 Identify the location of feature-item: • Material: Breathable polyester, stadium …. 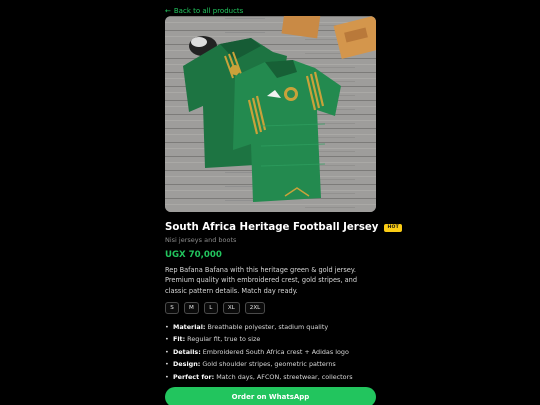
(272, 327).